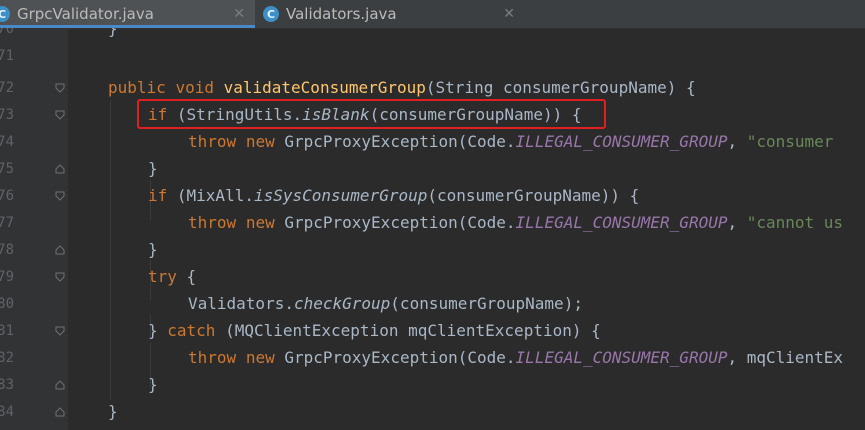  I want to click on line-number: 83, so click(7, 384).